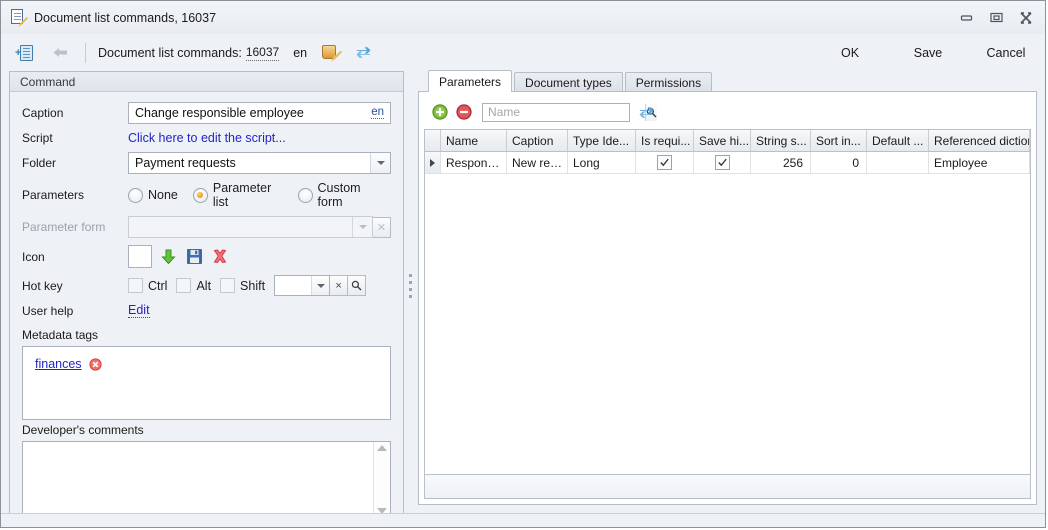  Describe the element at coordinates (259, 113) in the screenshot. I see `caption-input: Change responsible employee en` at that location.